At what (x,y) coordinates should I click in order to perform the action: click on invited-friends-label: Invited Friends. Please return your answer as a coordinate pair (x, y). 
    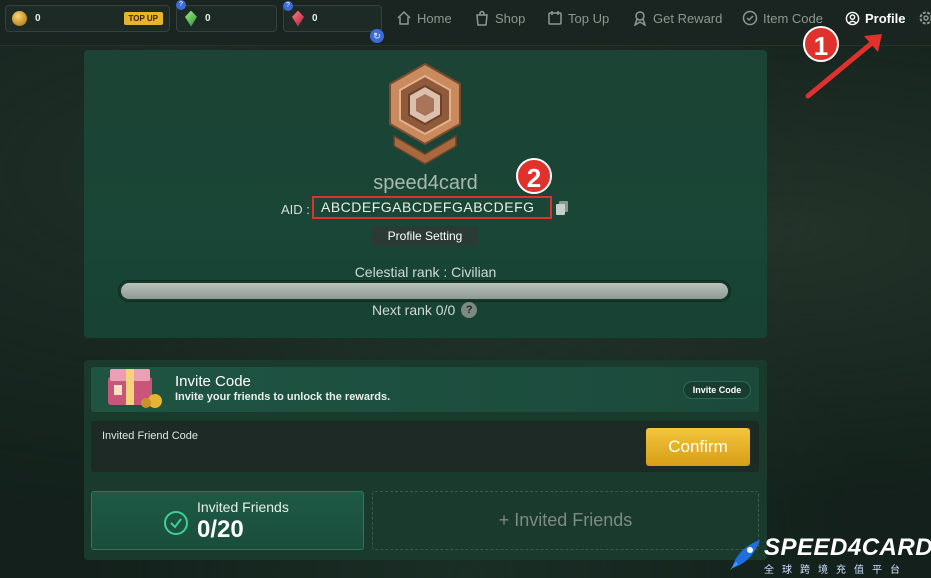
    Looking at the image, I should click on (243, 507).